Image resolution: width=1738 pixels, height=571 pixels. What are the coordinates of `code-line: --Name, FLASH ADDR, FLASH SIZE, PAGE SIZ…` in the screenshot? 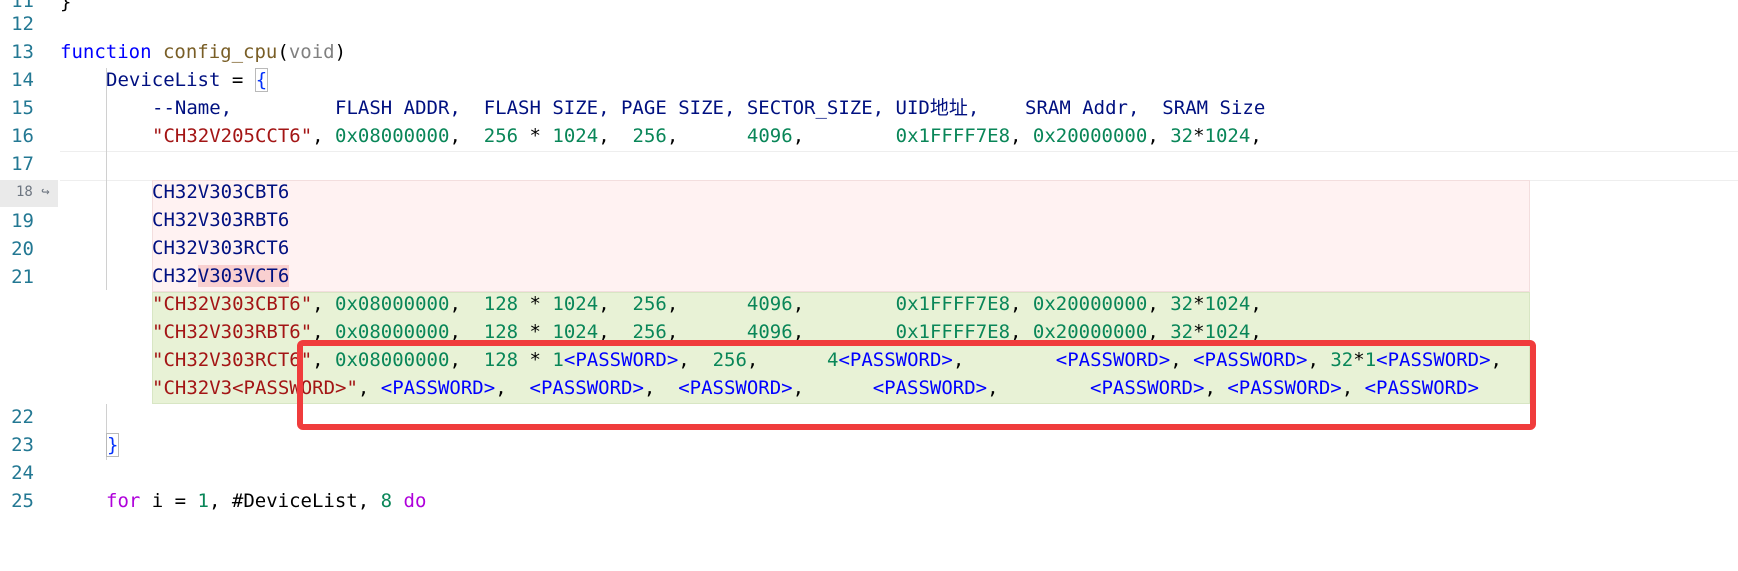 It's located at (708, 108).